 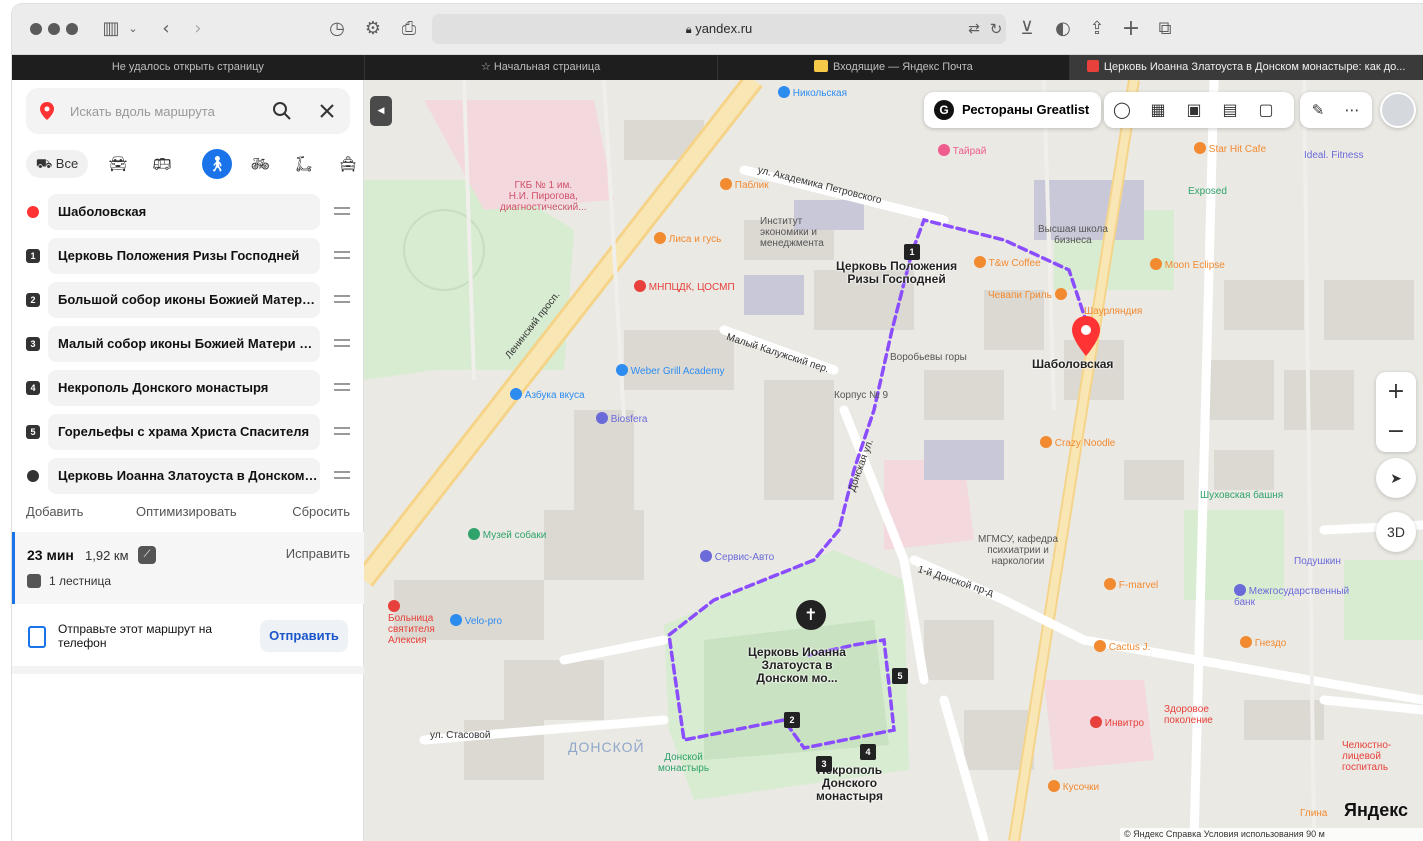 What do you see at coordinates (1318, 110) in the screenshot?
I see `ruler-icon: ✎` at bounding box center [1318, 110].